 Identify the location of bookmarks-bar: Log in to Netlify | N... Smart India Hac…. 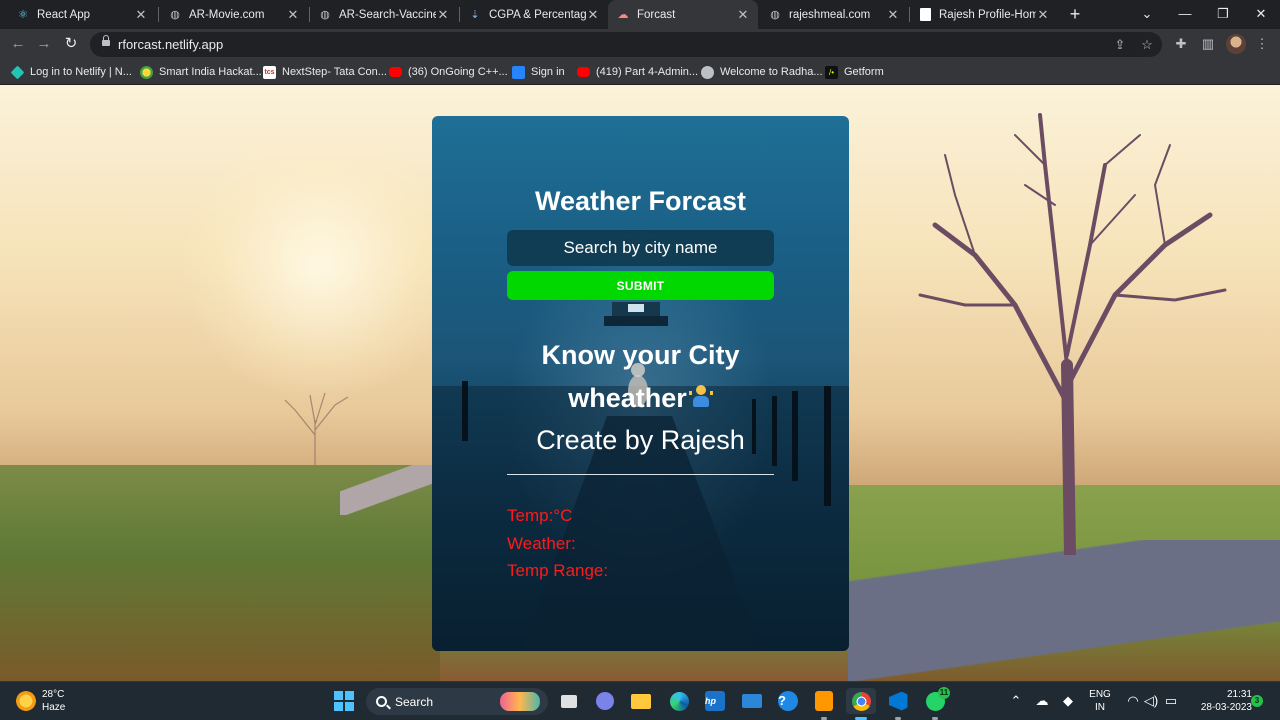
(640, 72).